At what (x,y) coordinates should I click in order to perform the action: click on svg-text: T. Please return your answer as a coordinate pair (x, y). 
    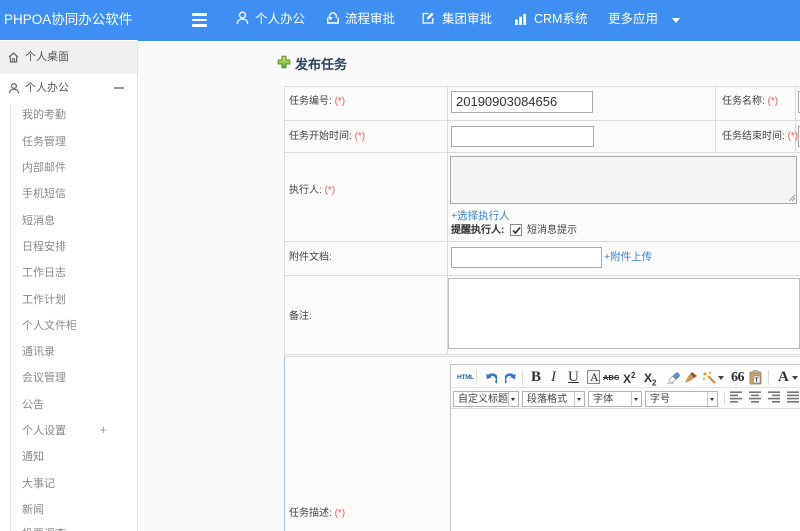
    Looking at the image, I should click on (757, 380).